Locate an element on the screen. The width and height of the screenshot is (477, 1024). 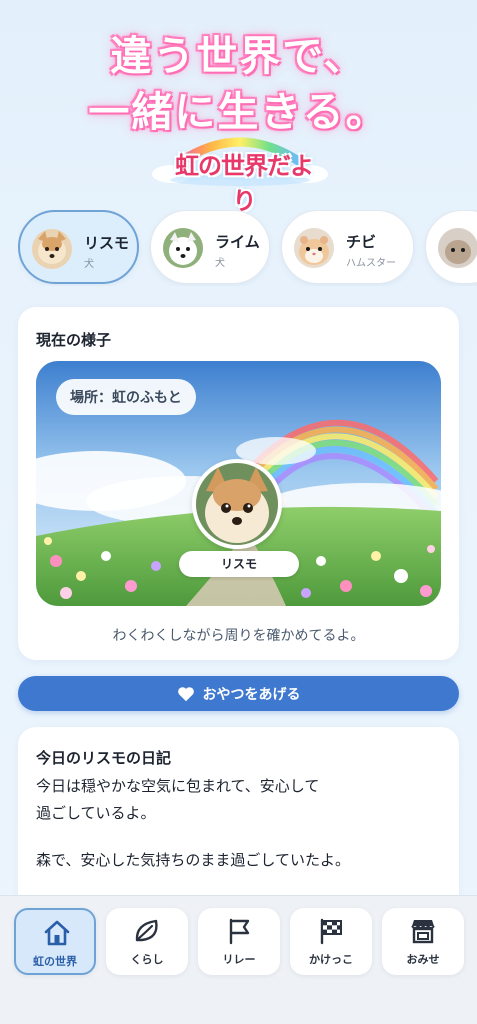
pet-tab-lime: ライム 犬 is located at coordinates (210, 247).